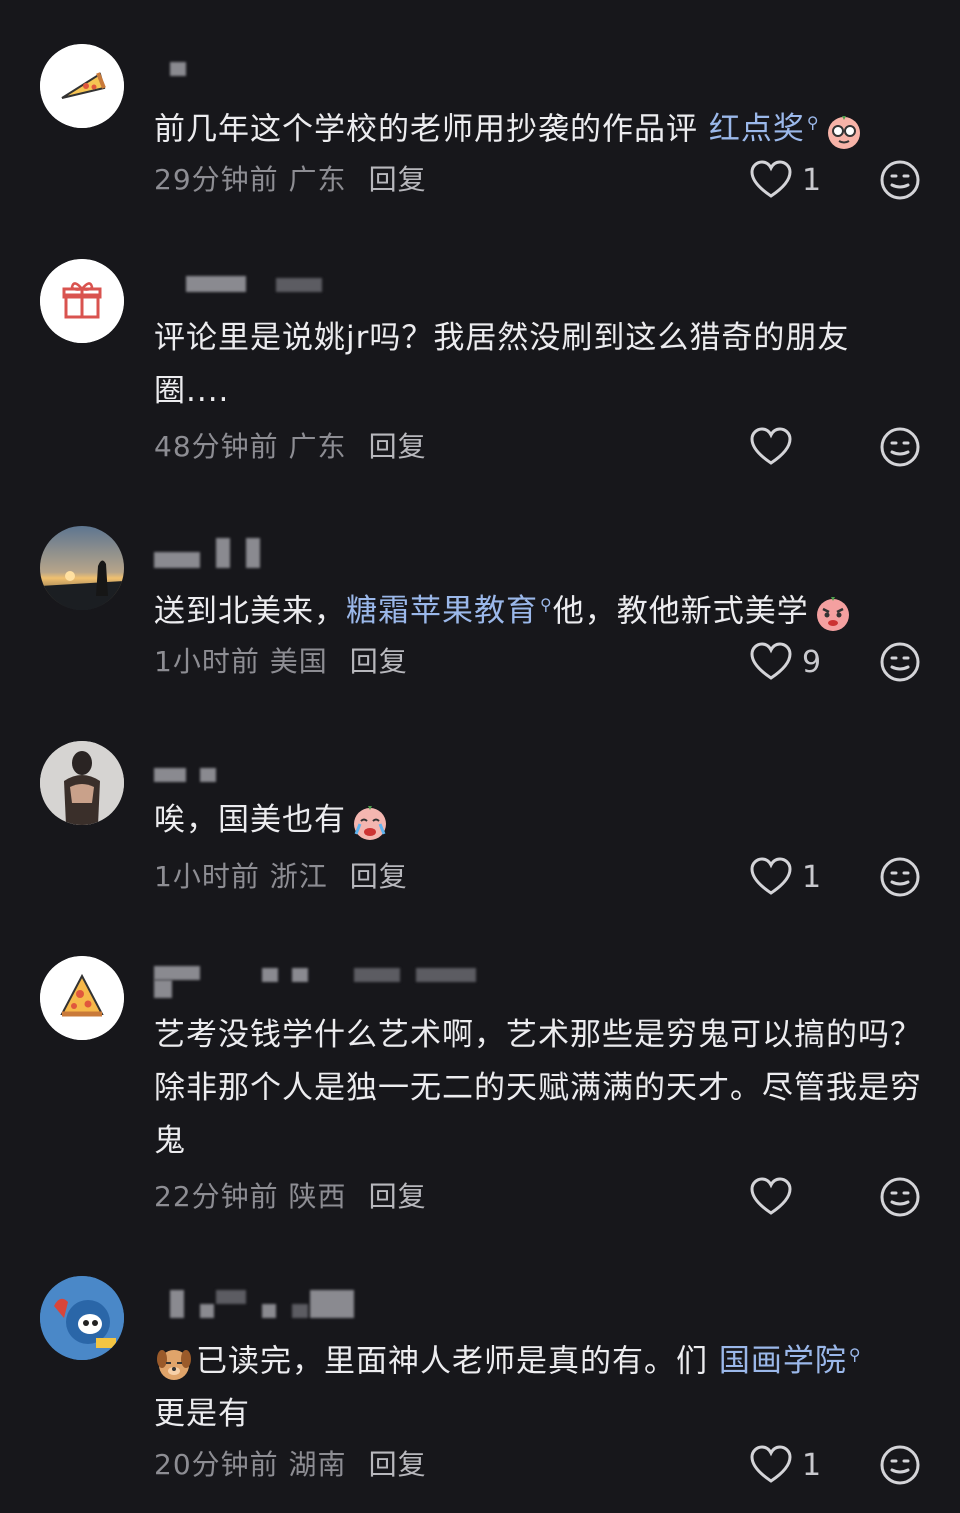 Image resolution: width=960 pixels, height=1513 pixels. Describe the element at coordinates (795, 662) in the screenshot. I see `like-button: 9` at that location.